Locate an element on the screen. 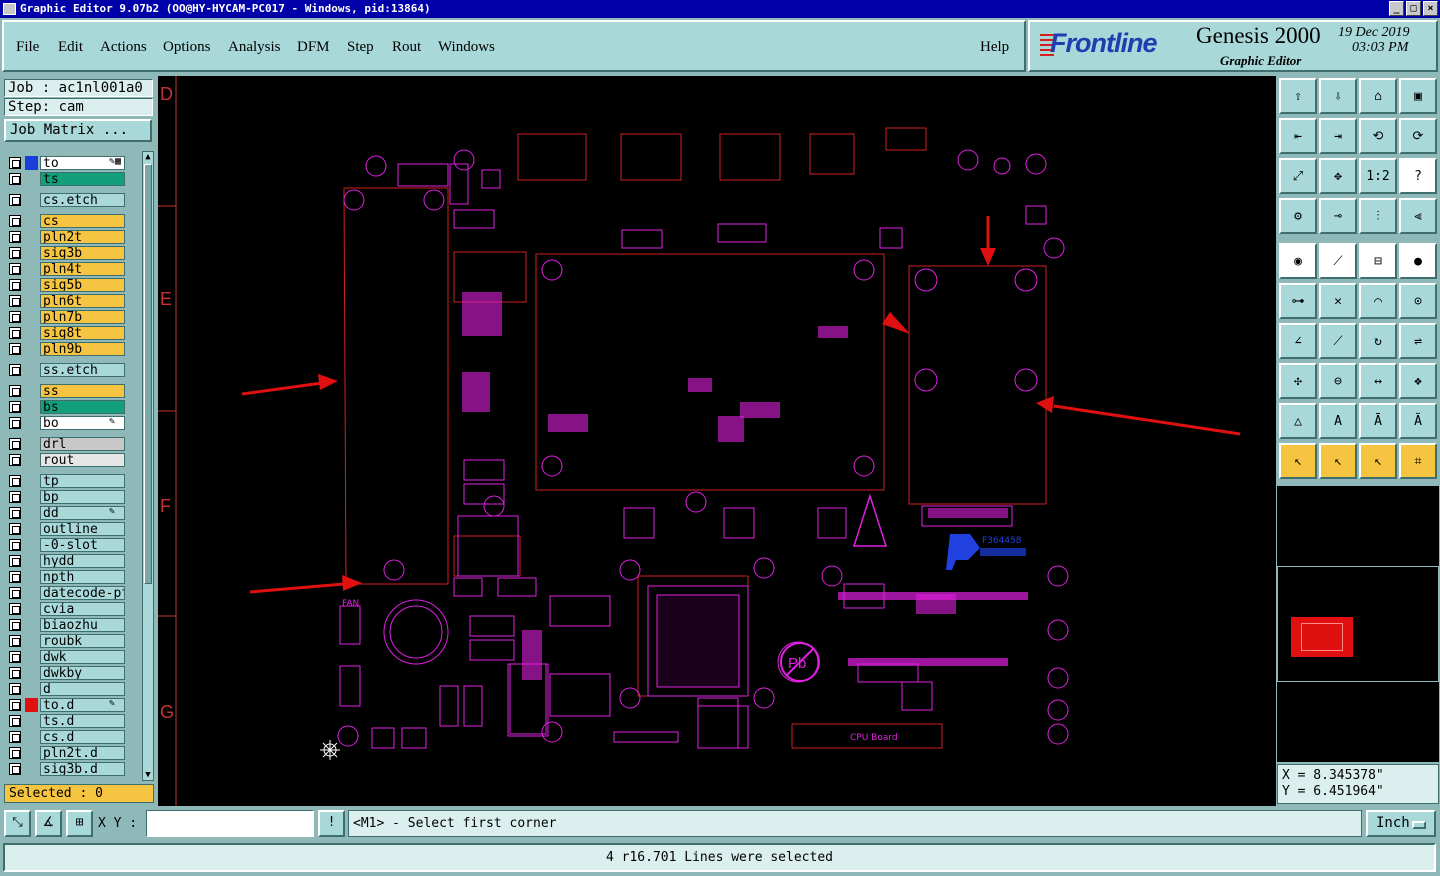  layer-row: tp is located at coordinates (72, 481).